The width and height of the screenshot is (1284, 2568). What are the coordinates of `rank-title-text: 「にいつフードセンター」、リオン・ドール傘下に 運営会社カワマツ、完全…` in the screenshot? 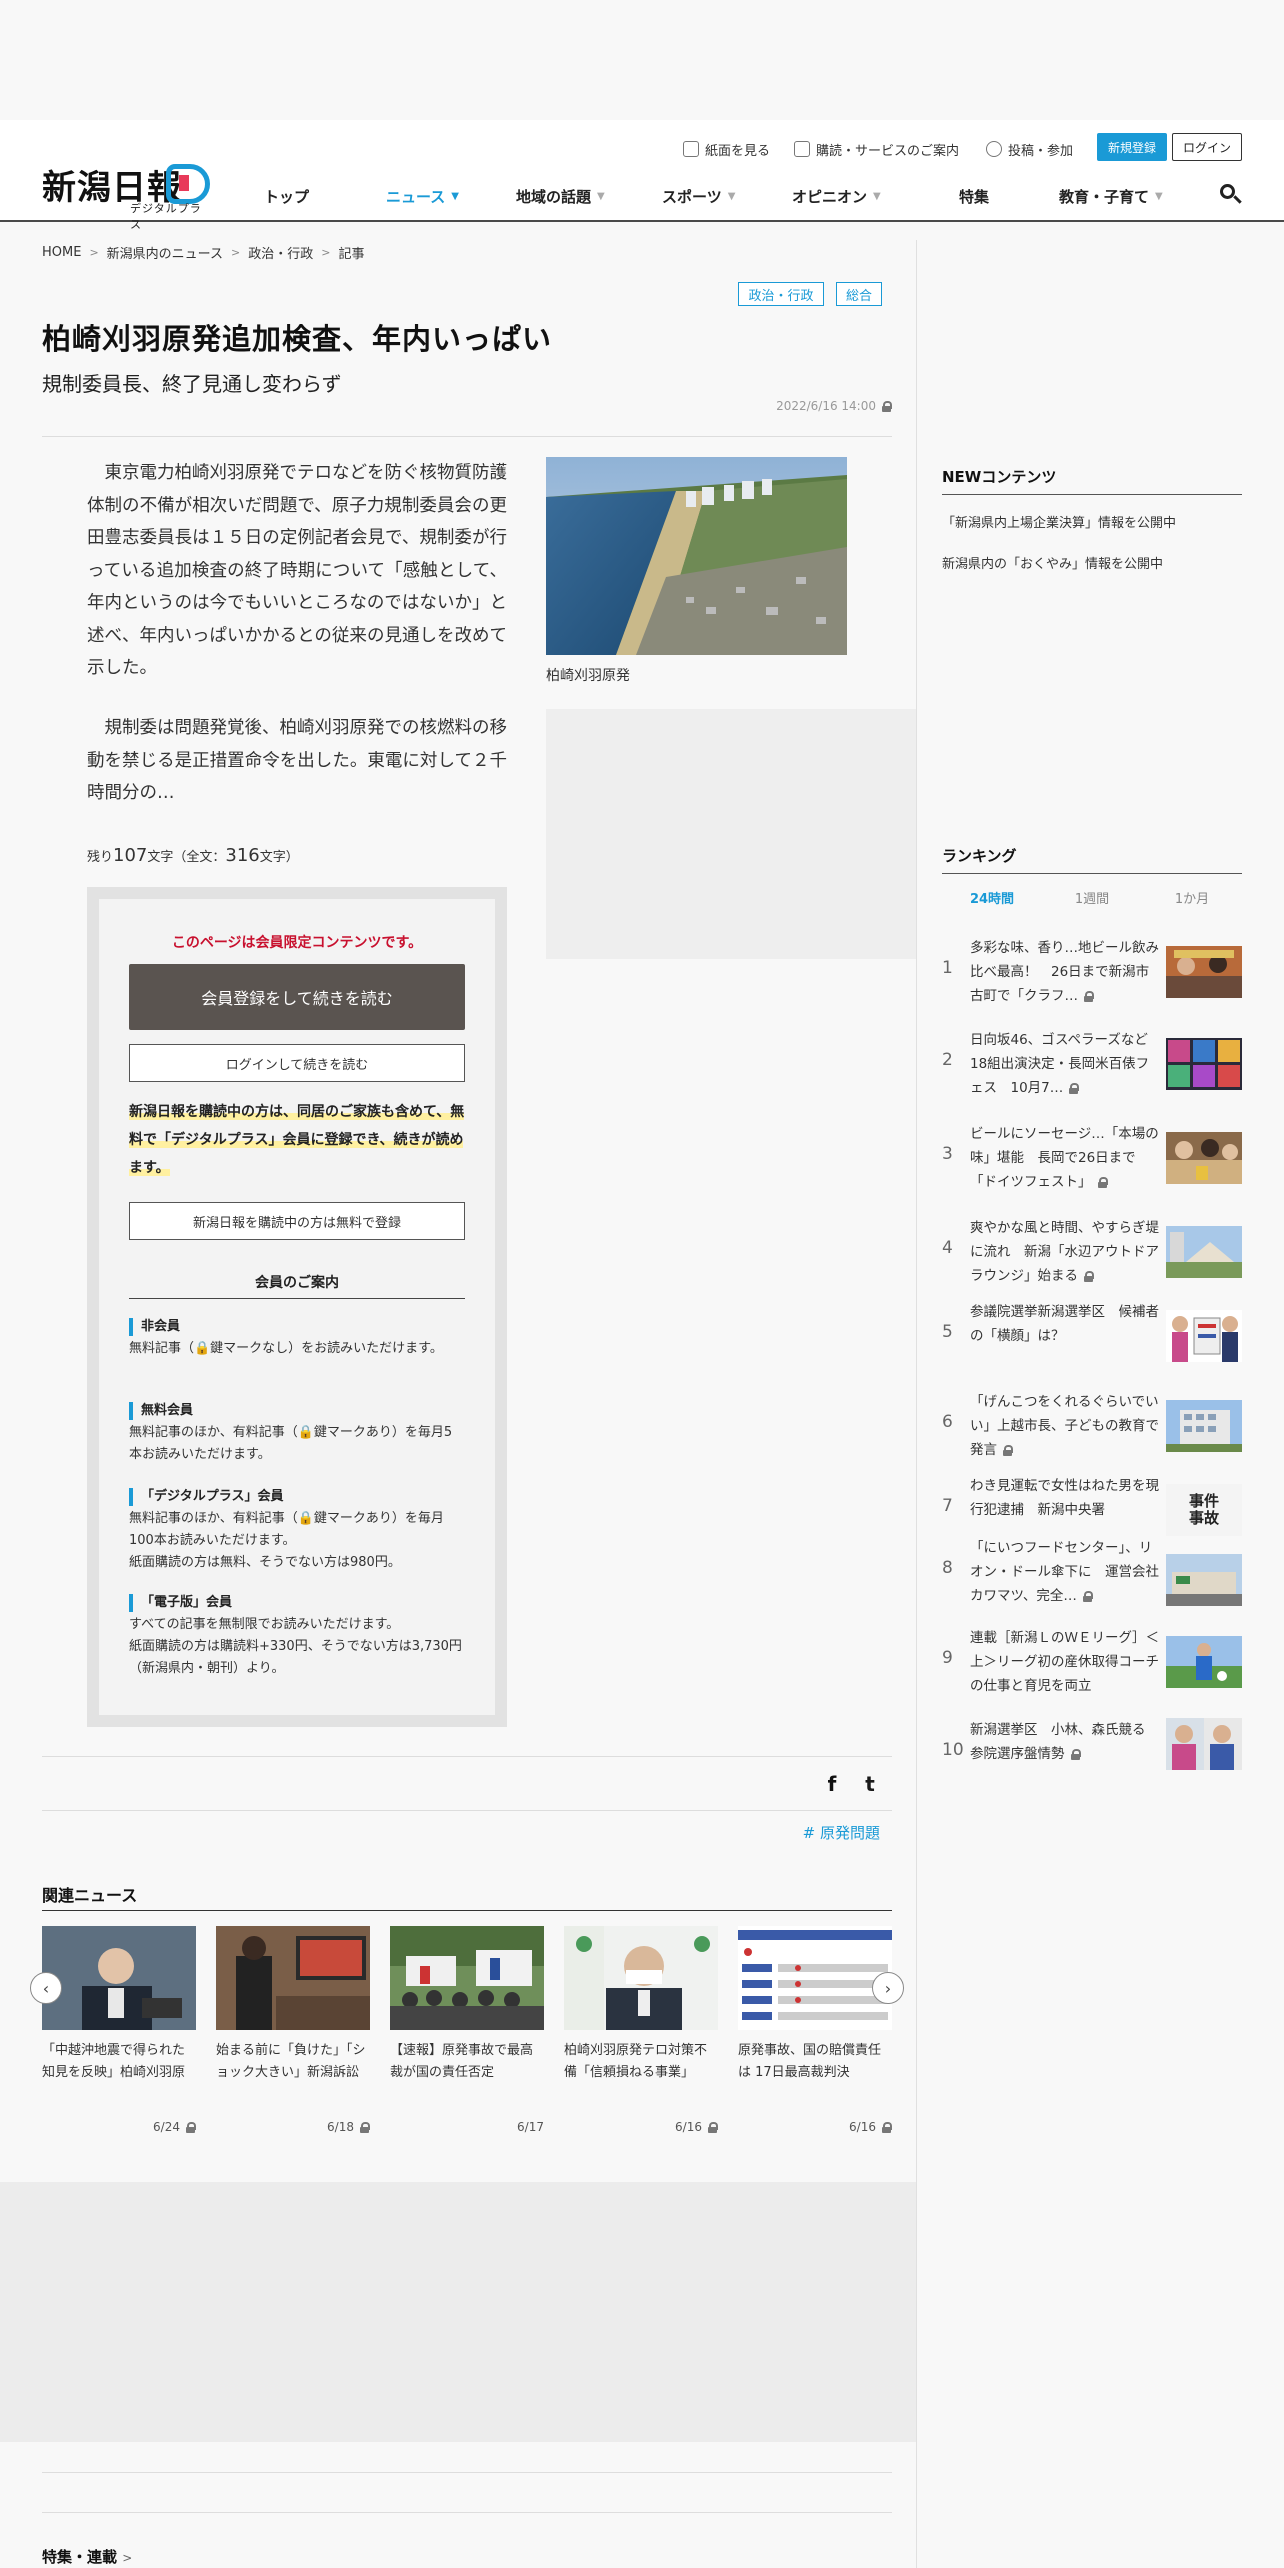 It's located at (1064, 1572).